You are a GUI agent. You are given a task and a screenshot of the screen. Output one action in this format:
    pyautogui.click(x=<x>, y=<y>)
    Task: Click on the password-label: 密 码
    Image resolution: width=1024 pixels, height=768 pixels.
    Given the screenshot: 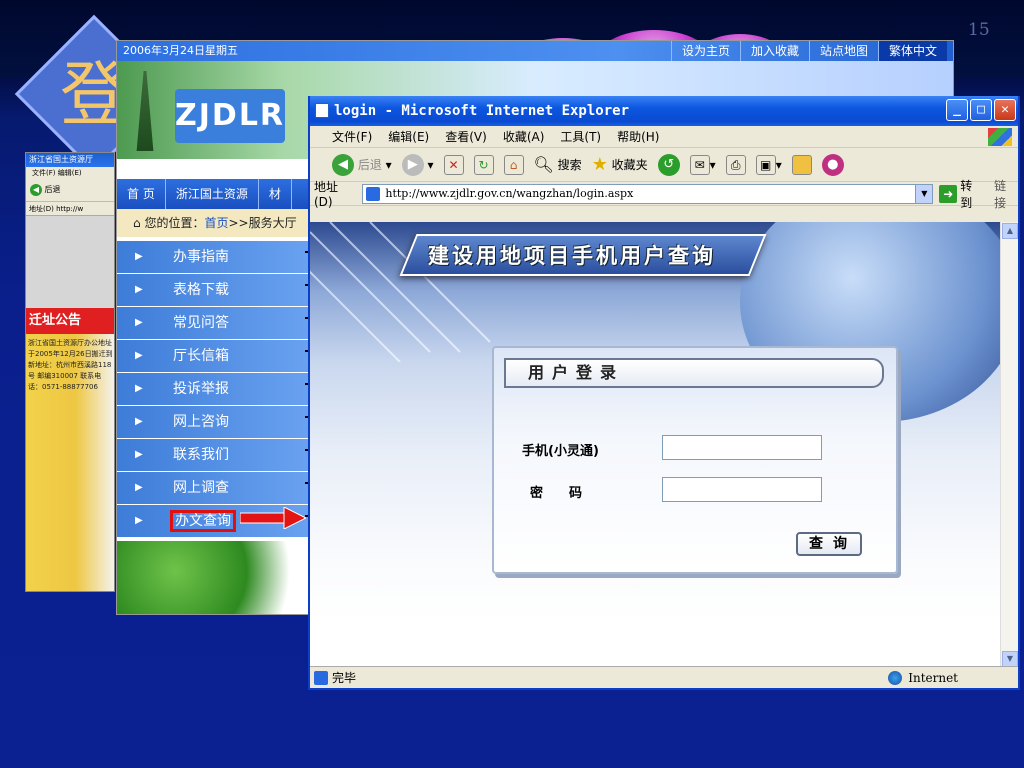 What is the action you would take?
    pyautogui.click(x=556, y=493)
    